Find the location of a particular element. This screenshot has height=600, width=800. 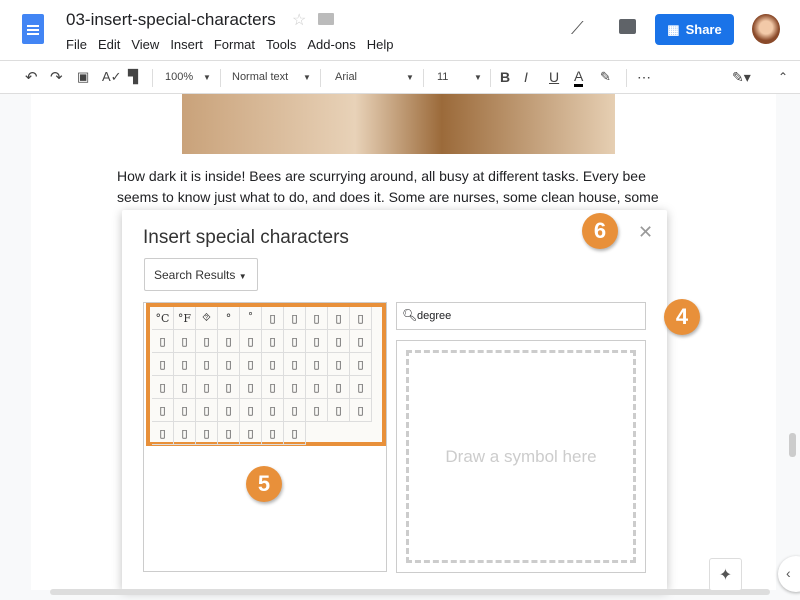

folder-icon is located at coordinates (326, 19).